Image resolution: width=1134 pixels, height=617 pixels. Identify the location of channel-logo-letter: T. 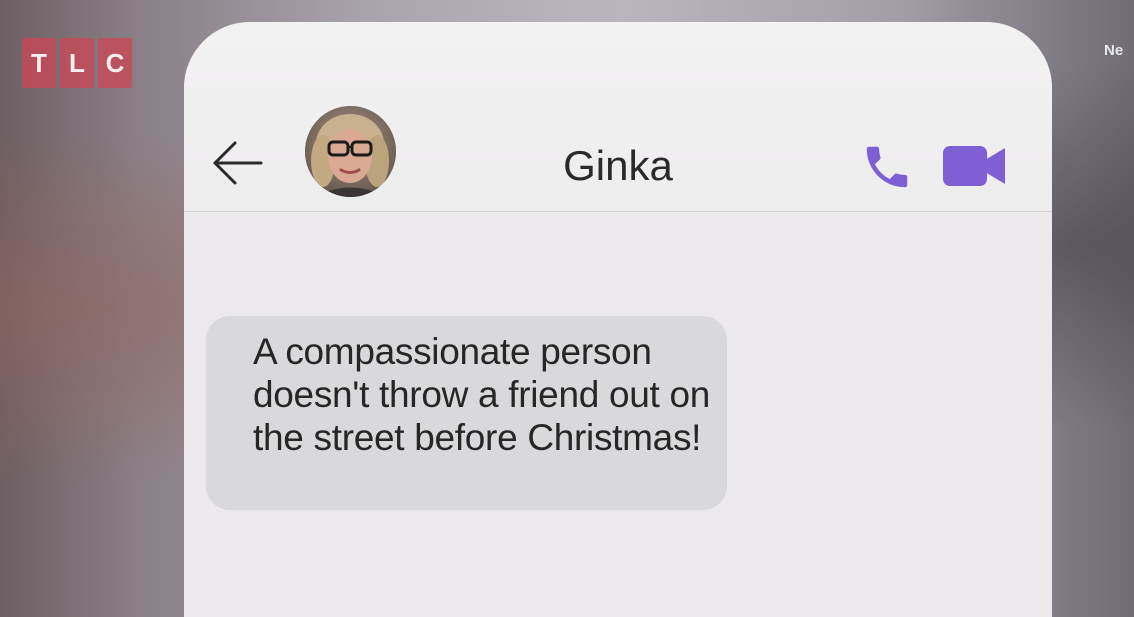
(39, 63).